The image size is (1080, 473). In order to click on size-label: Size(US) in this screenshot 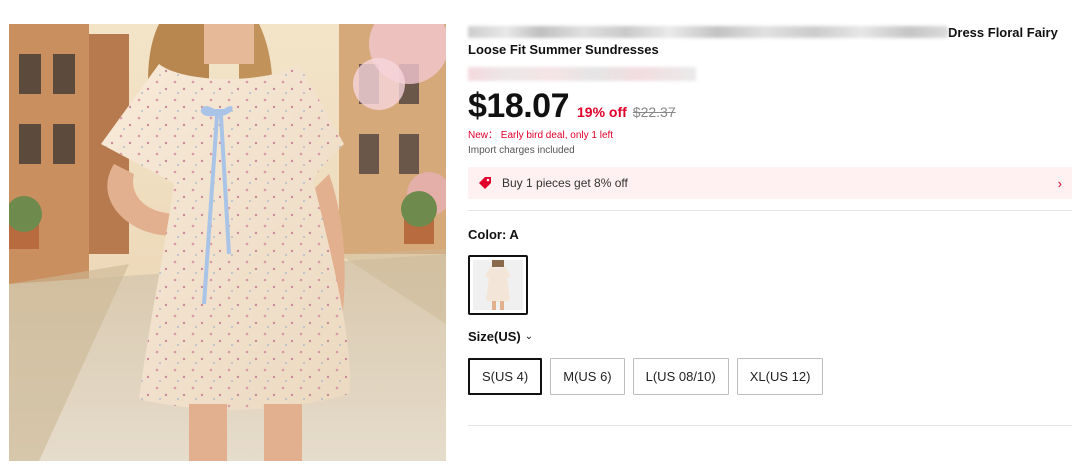, I will do `click(494, 336)`.